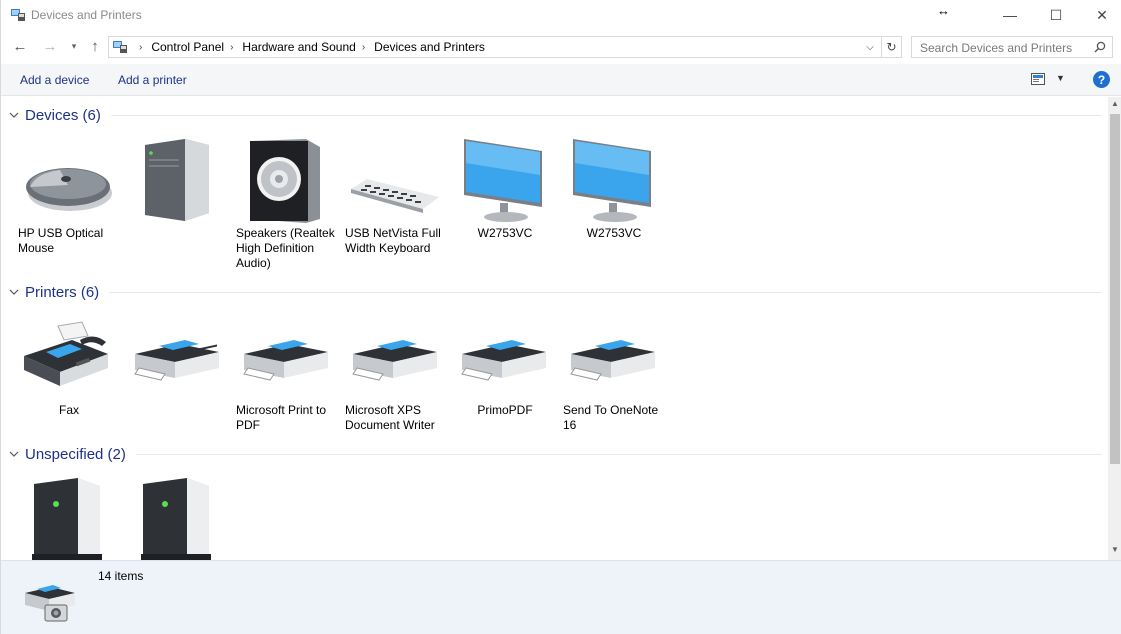 The image size is (1121, 634). I want to click on vertical-scrollbar: ▲ ▼, so click(1114, 328).